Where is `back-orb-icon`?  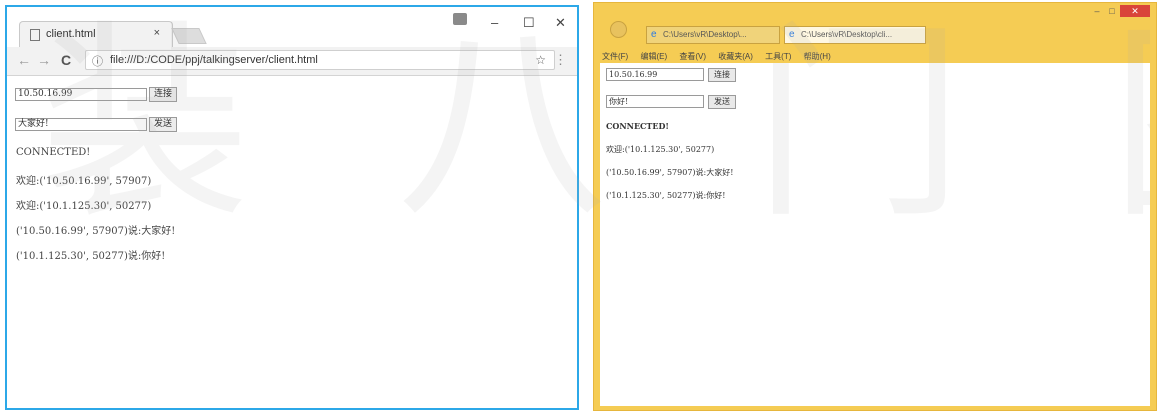 back-orb-icon is located at coordinates (618, 29).